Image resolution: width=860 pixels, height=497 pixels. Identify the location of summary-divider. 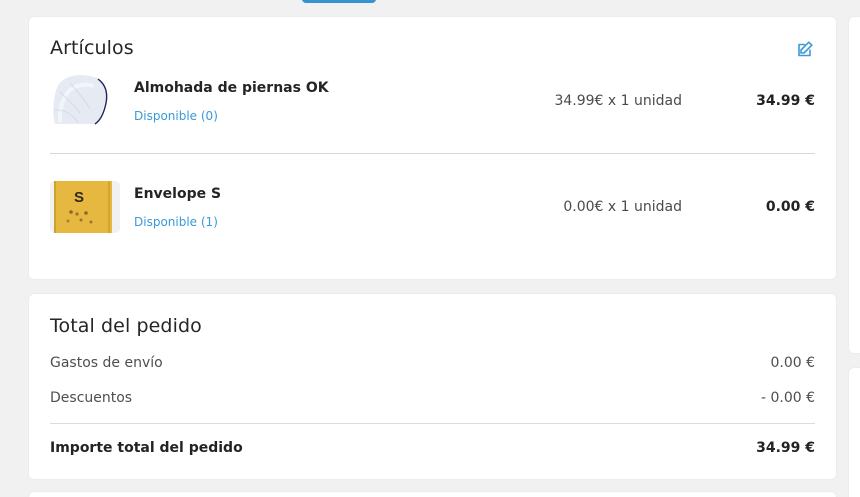
(432, 423).